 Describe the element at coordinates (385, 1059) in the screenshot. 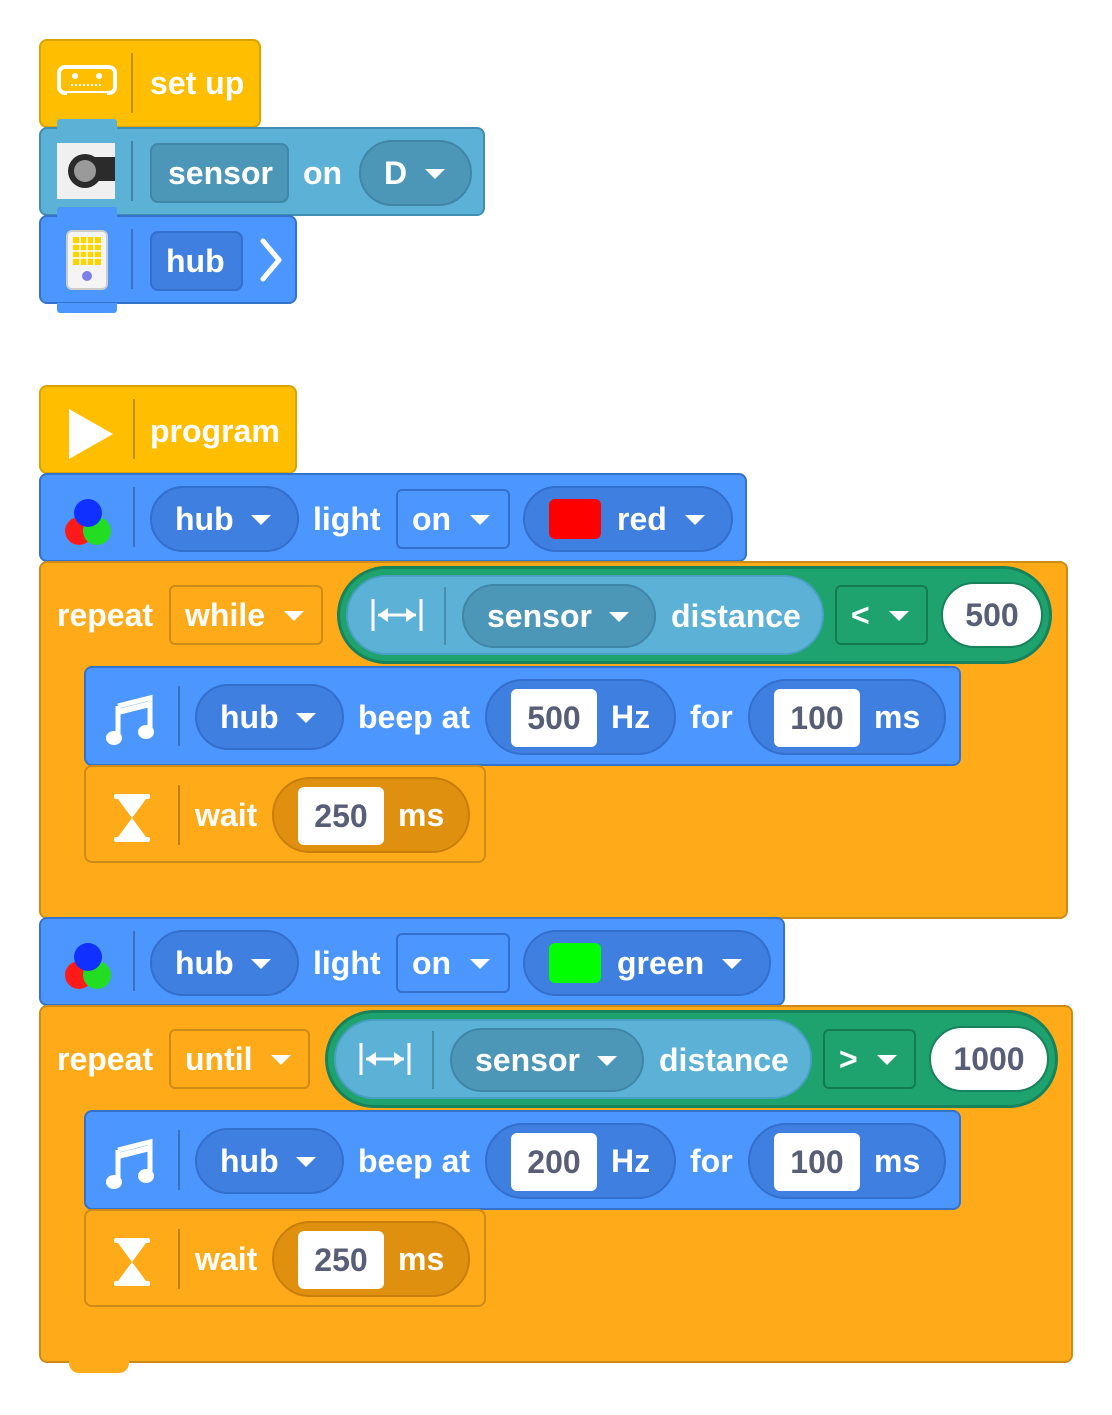

I see `distance-arrows-icon` at that location.